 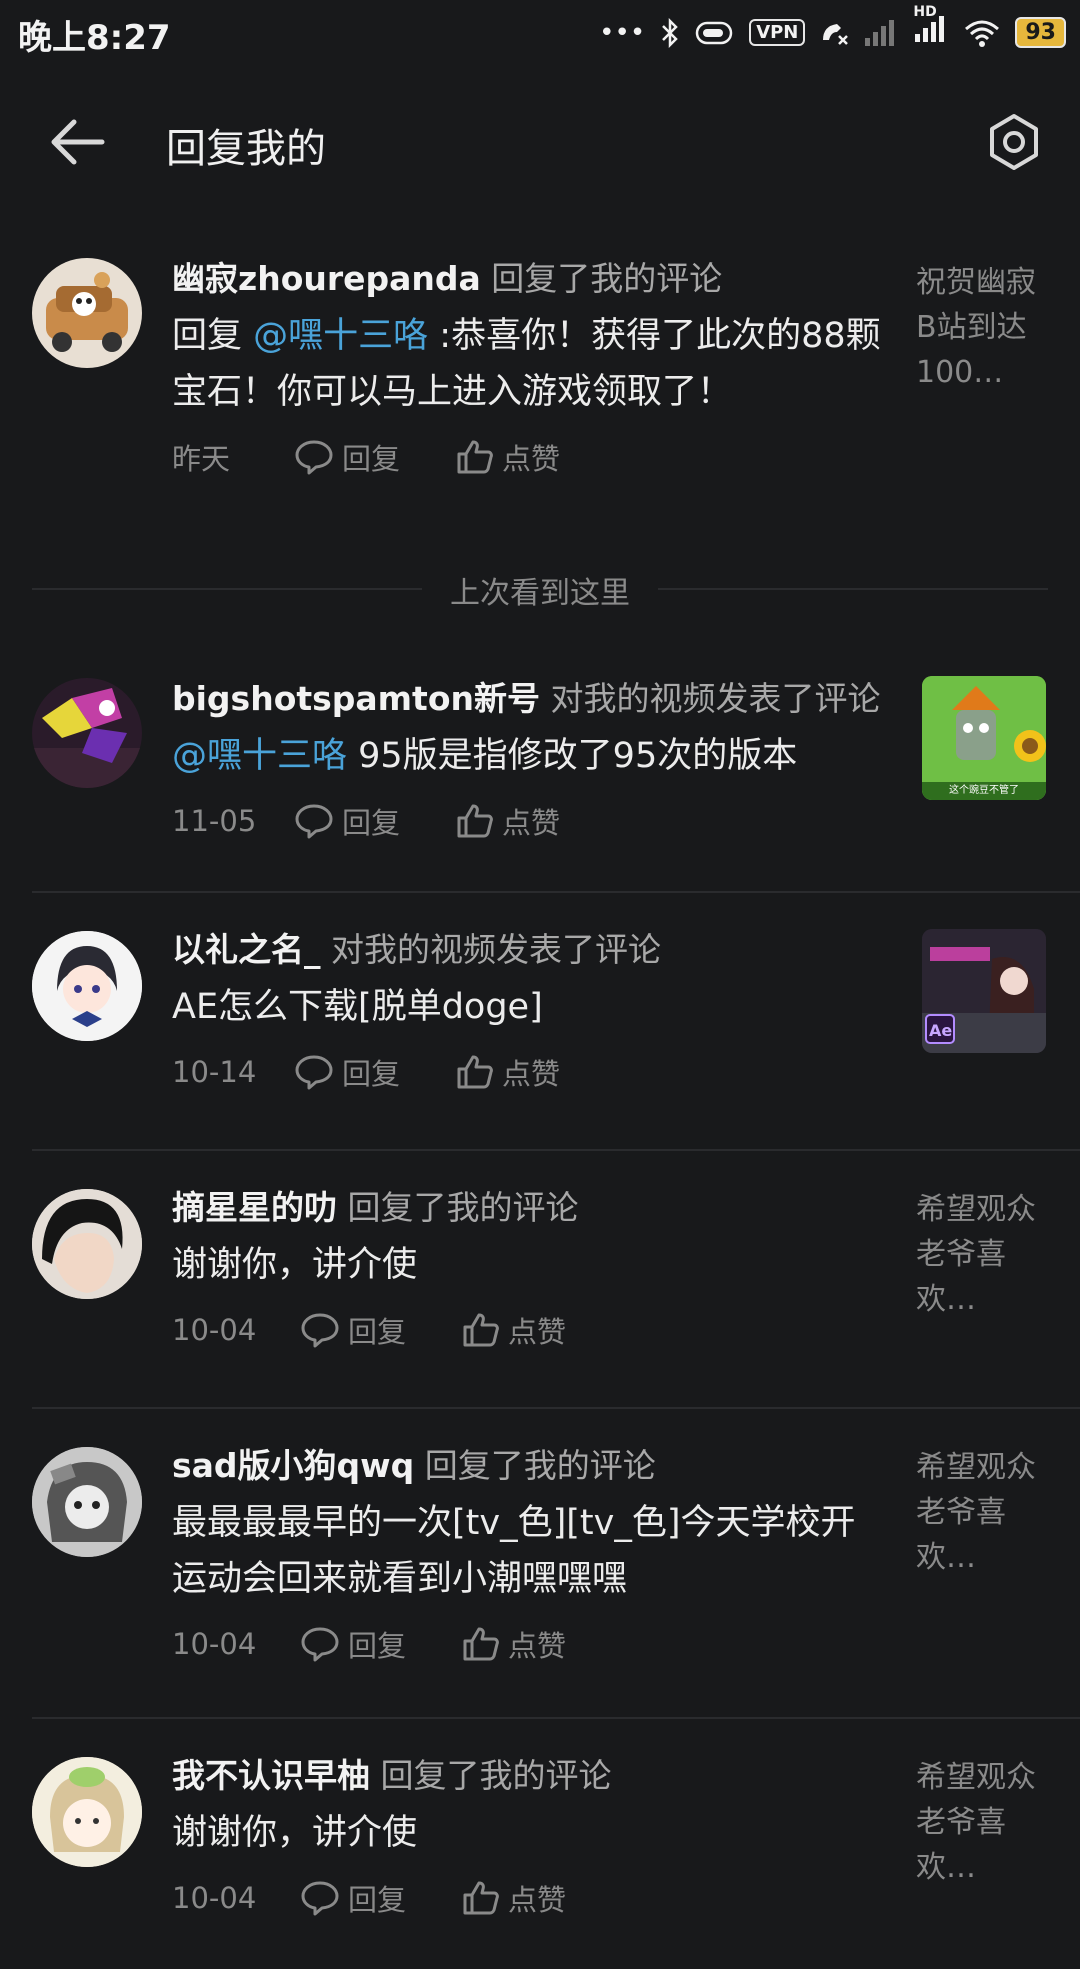 I want to click on item-header: sad版小狗qwq 回复了我的评论, so click(x=532, y=1466).